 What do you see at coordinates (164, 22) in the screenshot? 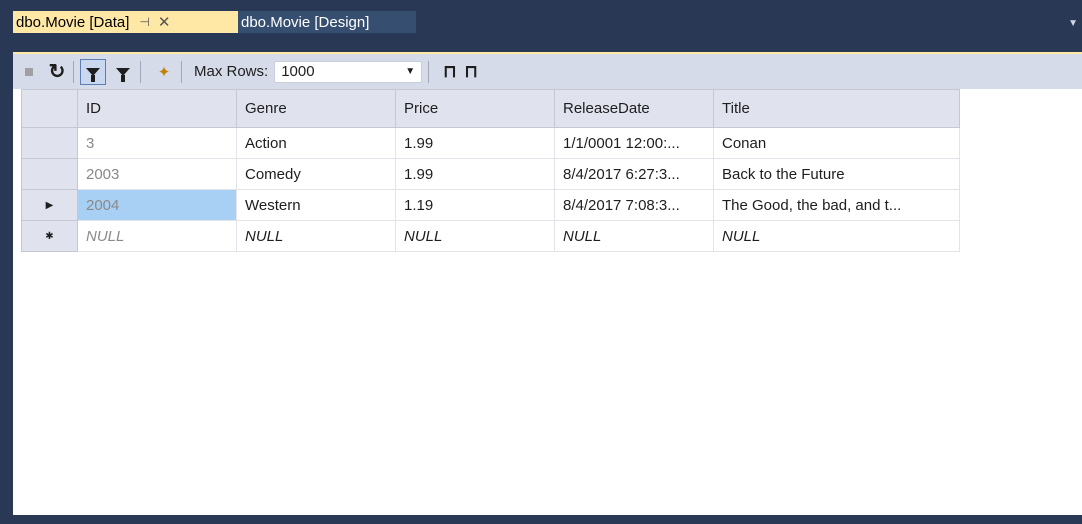
I see `close-tab-icon: ✕` at bounding box center [164, 22].